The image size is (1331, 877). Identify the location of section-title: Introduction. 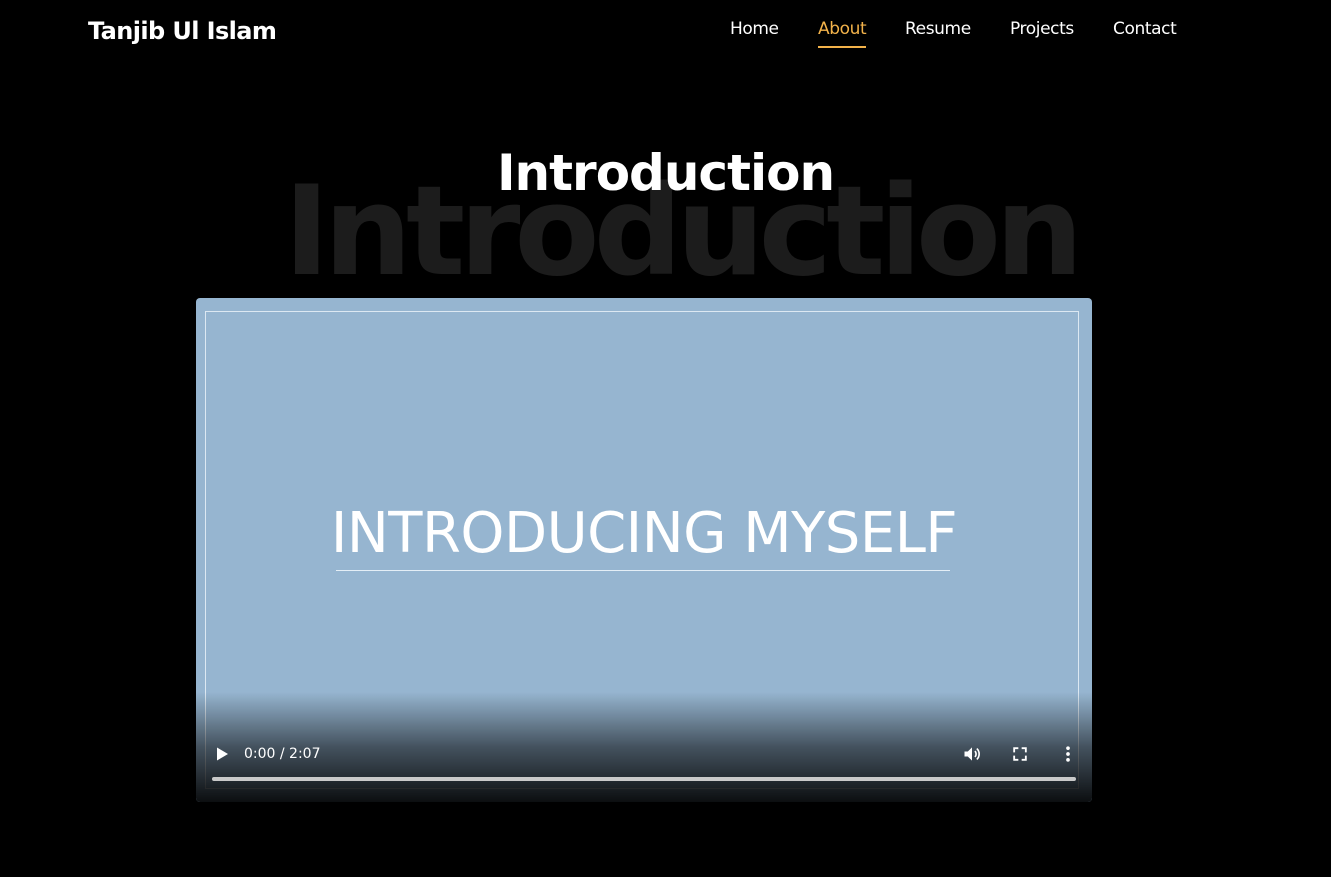
(665, 173).